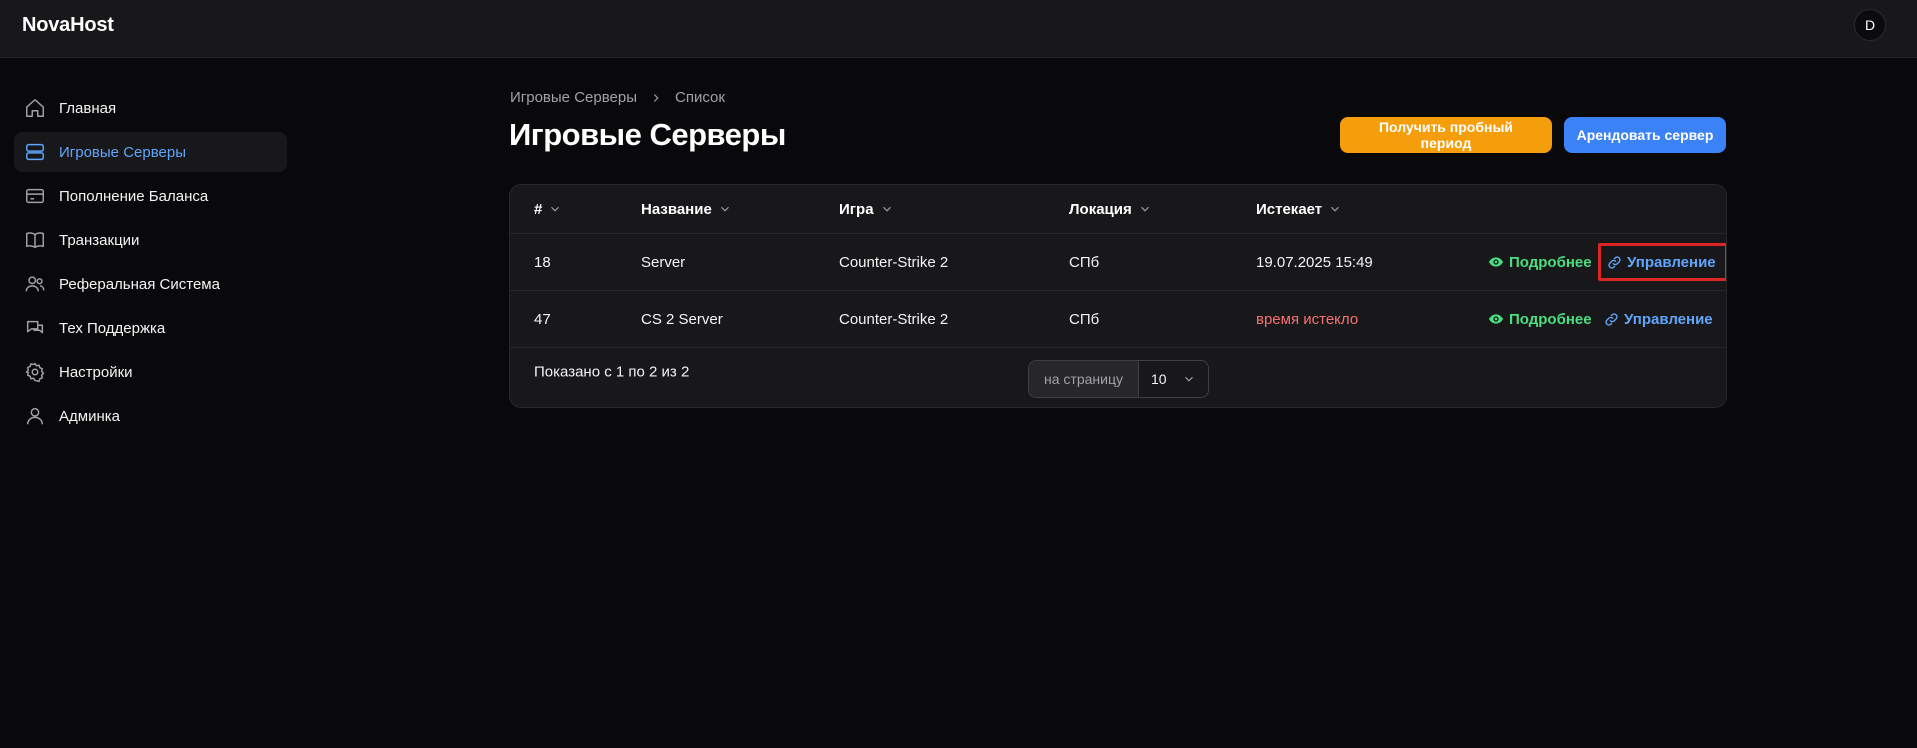  I want to click on gear-icon, so click(35, 372).